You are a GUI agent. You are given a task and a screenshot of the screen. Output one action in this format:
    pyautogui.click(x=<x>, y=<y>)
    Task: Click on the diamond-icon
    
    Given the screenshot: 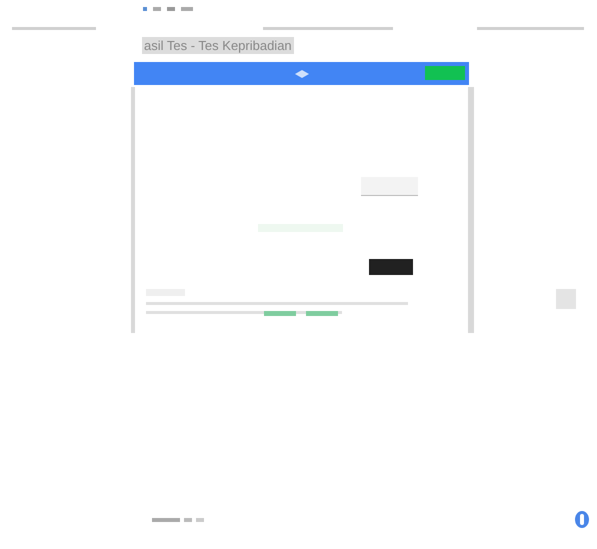 What is the action you would take?
    pyautogui.click(x=301, y=74)
    